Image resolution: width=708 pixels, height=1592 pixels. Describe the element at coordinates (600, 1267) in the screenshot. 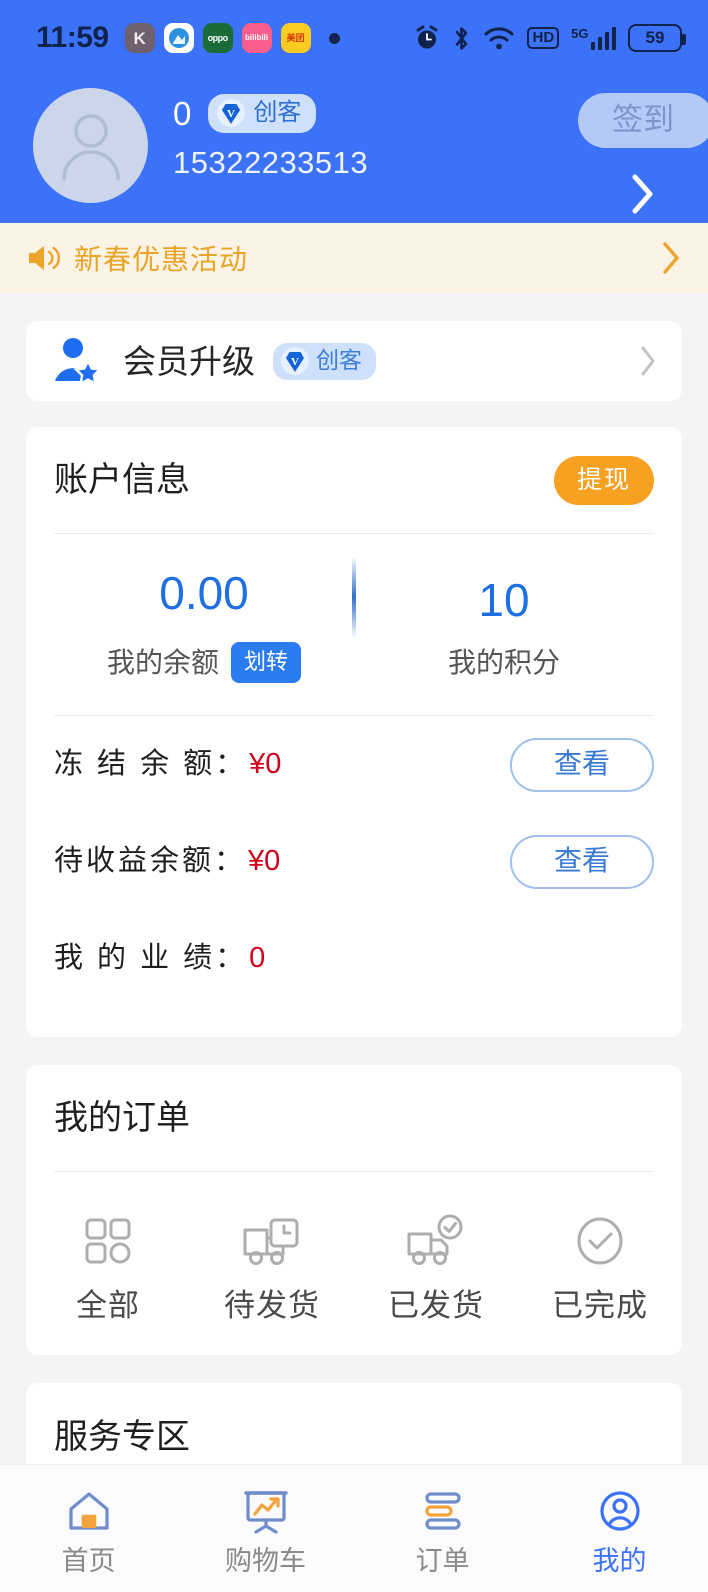

I see `order-status-completed: 已完成` at that location.